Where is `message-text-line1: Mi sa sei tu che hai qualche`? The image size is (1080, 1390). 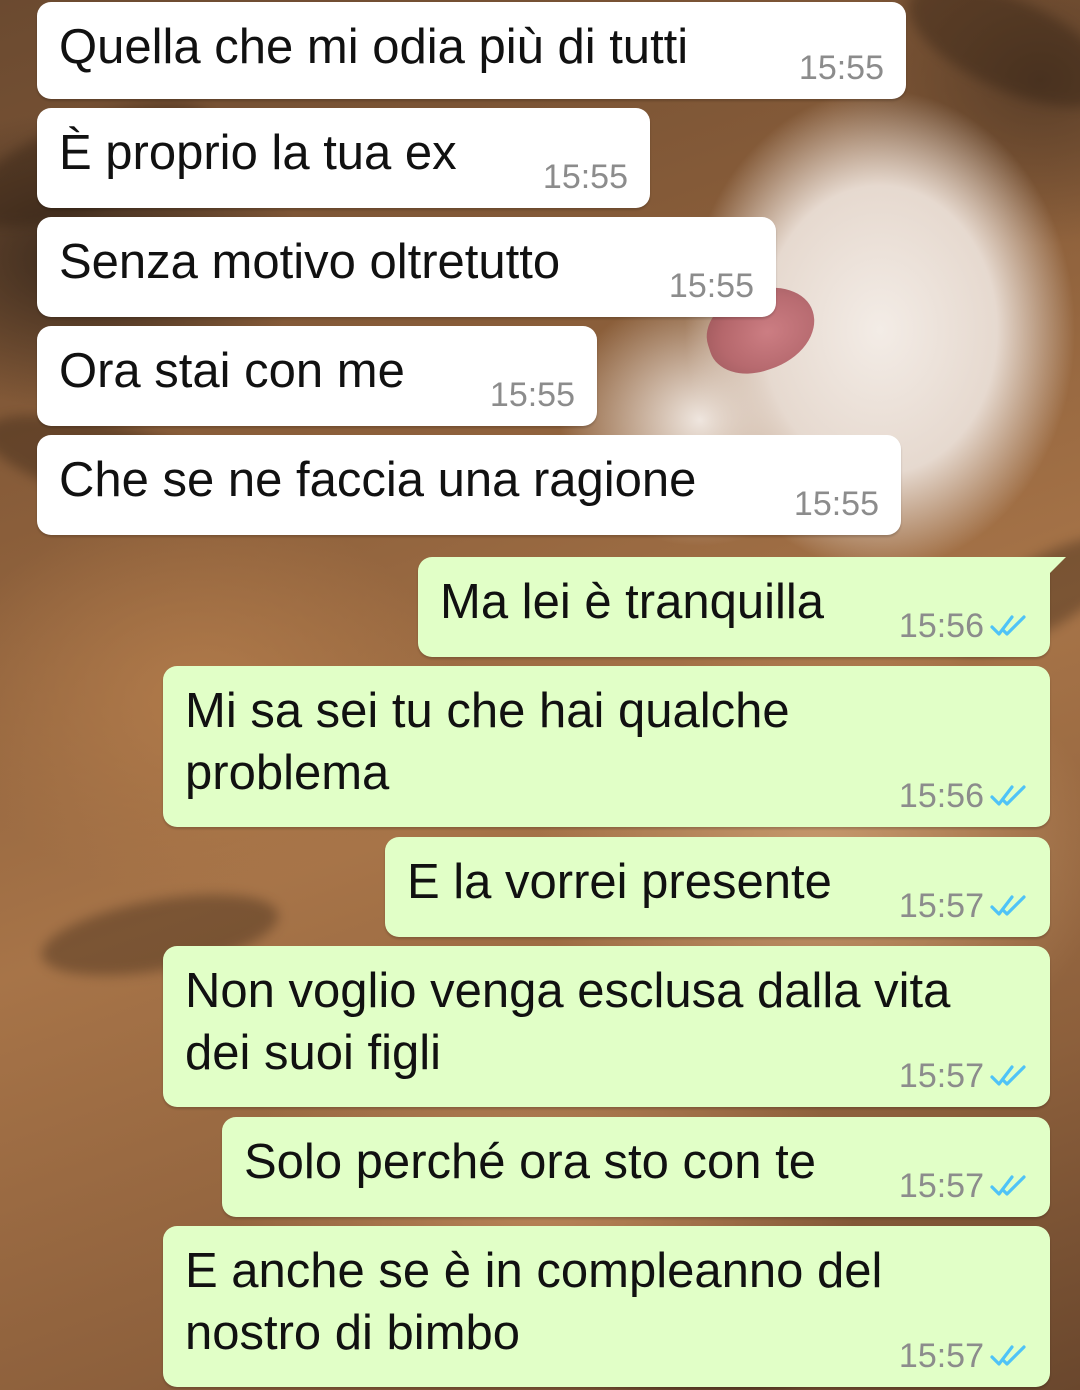
message-text-line1: Mi sa sei tu che hai qualche is located at coordinates (487, 711).